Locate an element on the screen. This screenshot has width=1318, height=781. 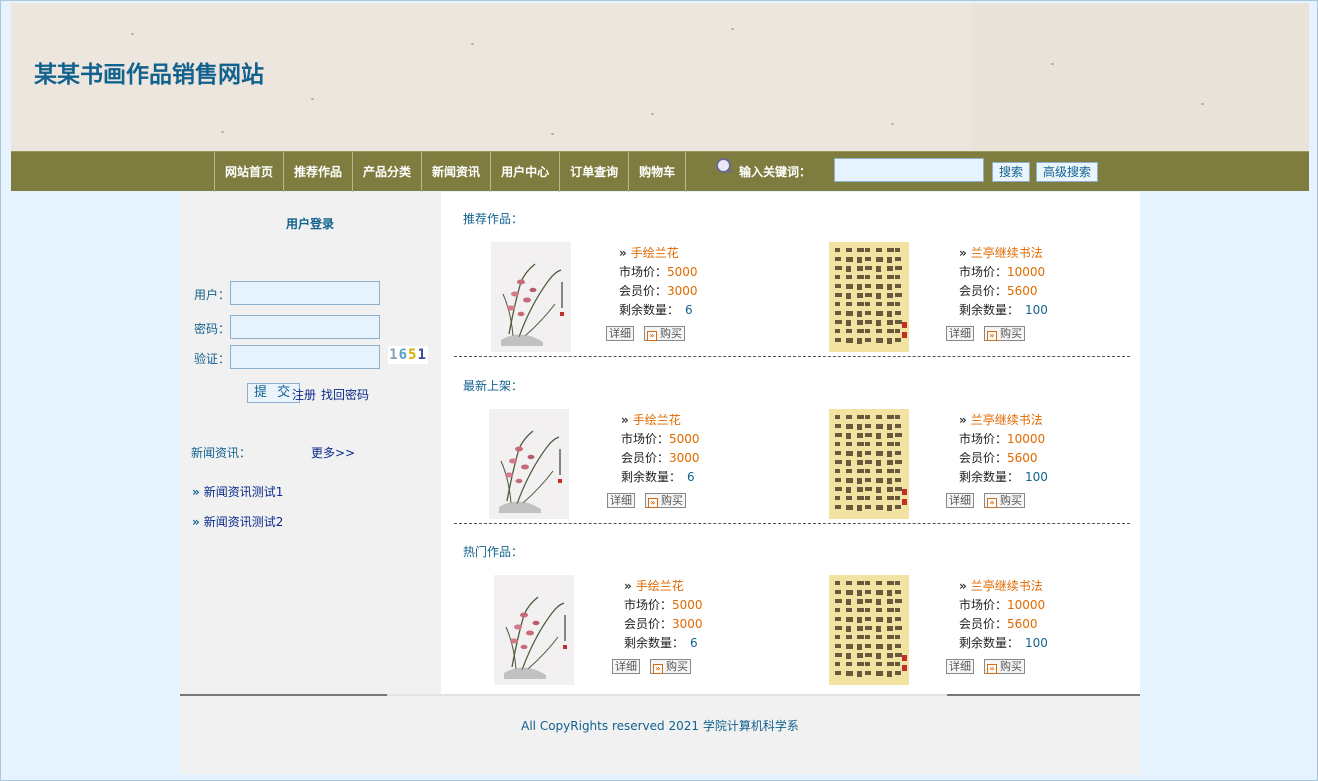
news-more-link: 更多>> is located at coordinates (333, 452).